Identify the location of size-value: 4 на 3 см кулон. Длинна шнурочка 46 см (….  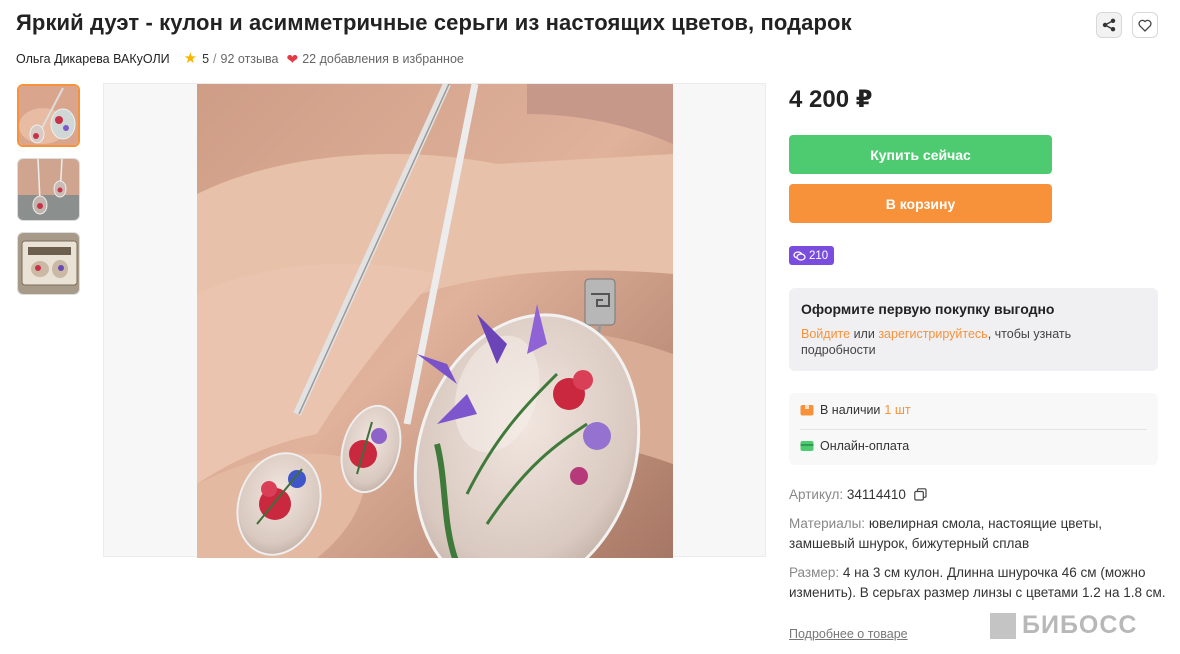
(977, 582).